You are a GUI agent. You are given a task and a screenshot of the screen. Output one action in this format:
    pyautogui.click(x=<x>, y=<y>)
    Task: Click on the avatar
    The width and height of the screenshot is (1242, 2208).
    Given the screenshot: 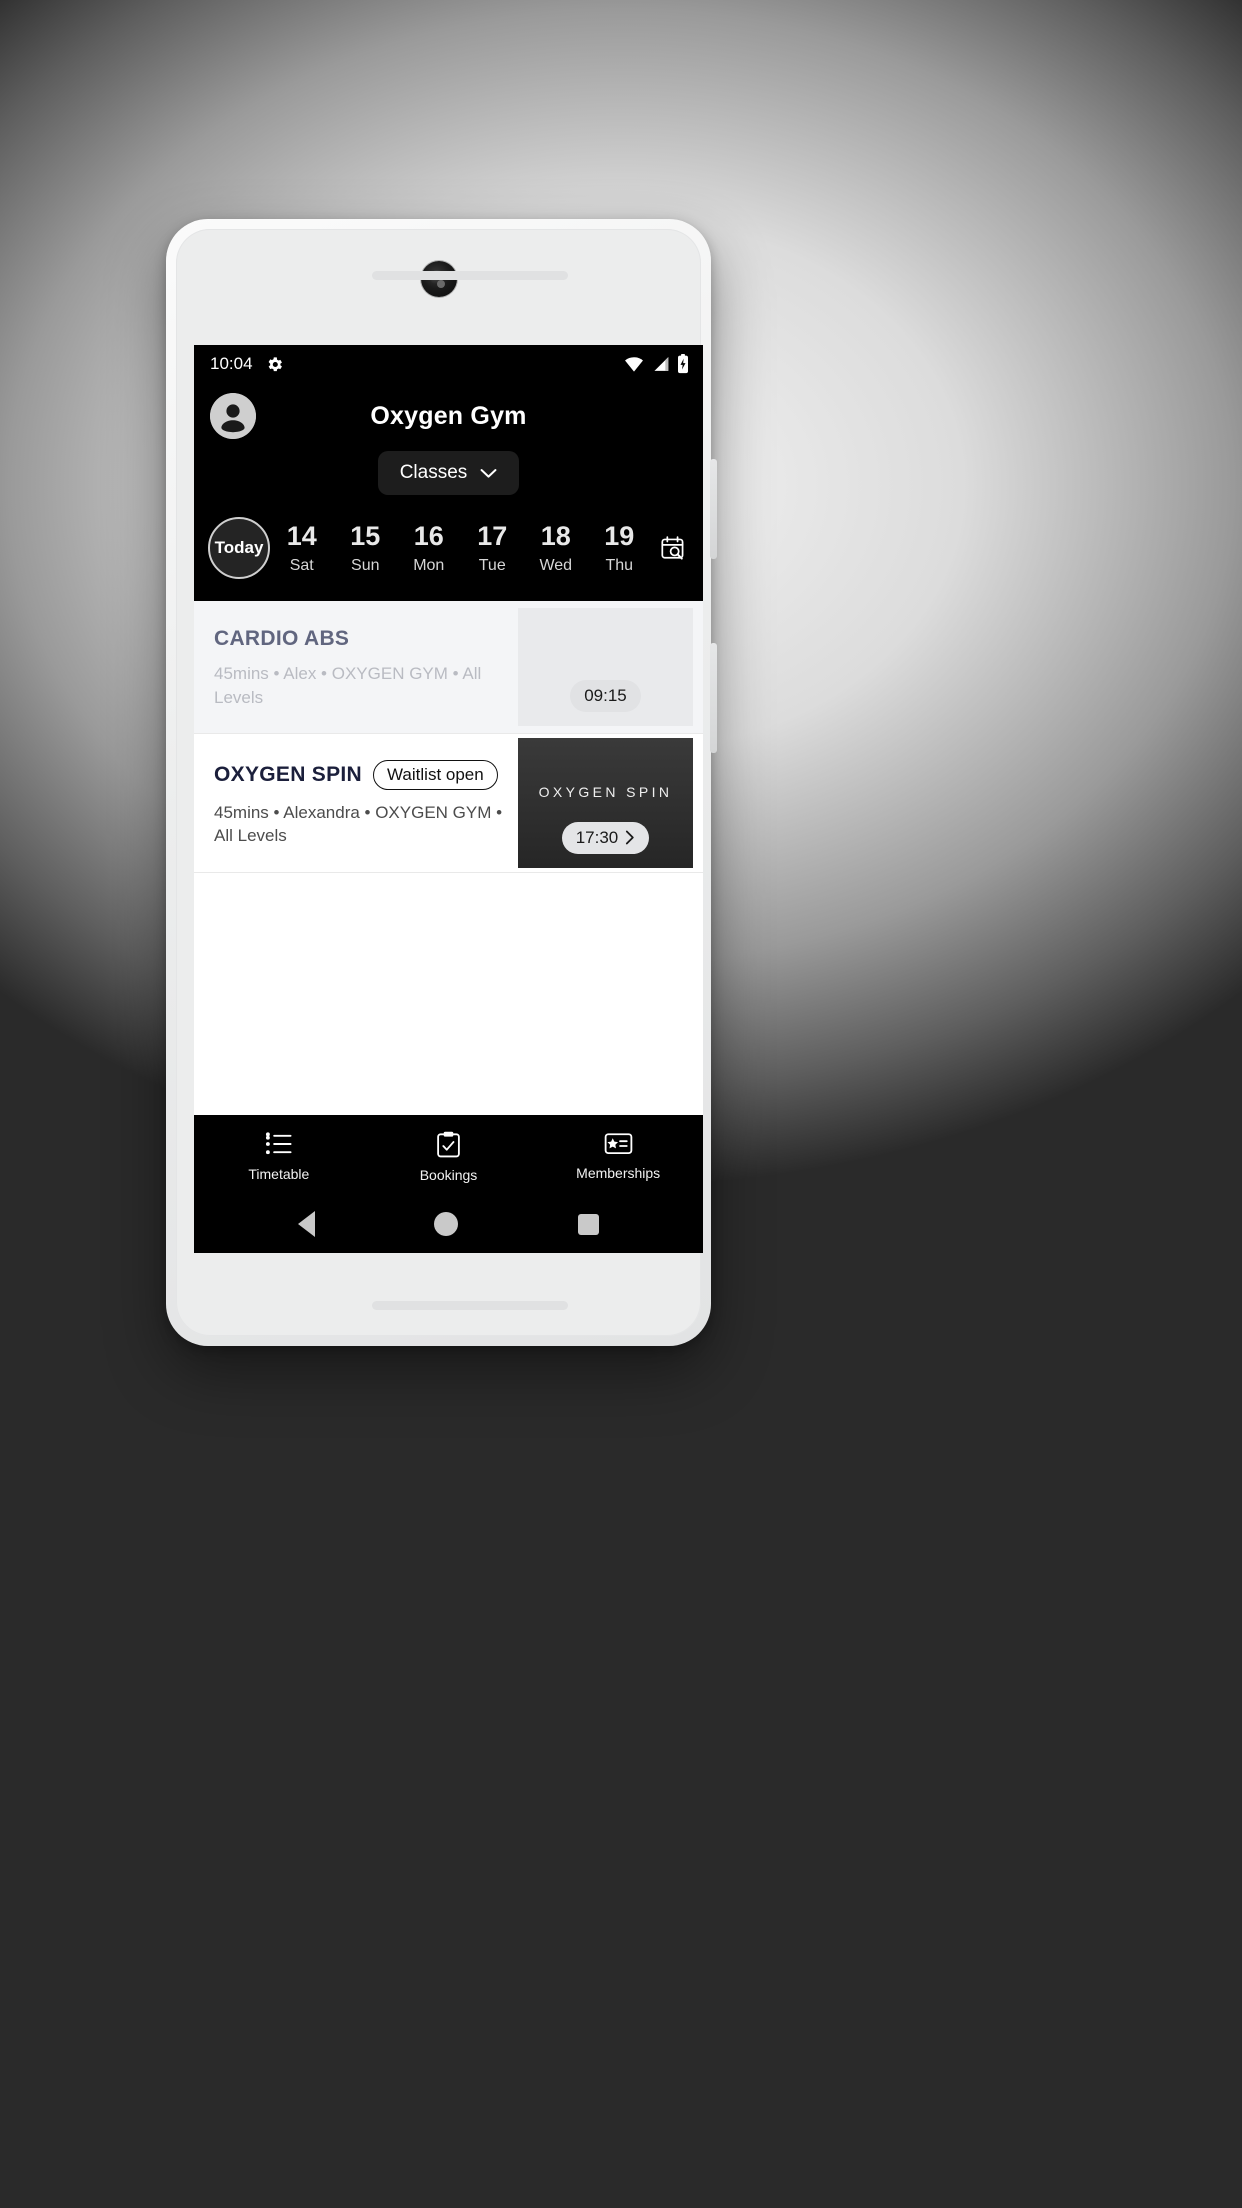 What is the action you would take?
    pyautogui.click(x=233, y=416)
    